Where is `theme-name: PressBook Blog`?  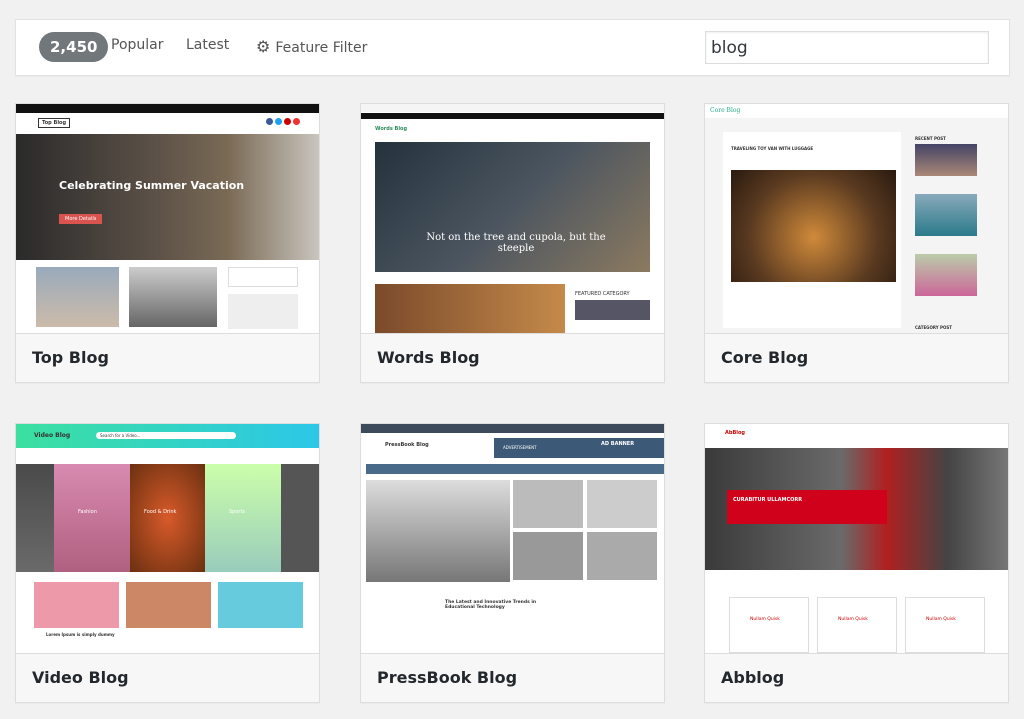 theme-name: PressBook Blog is located at coordinates (512, 677).